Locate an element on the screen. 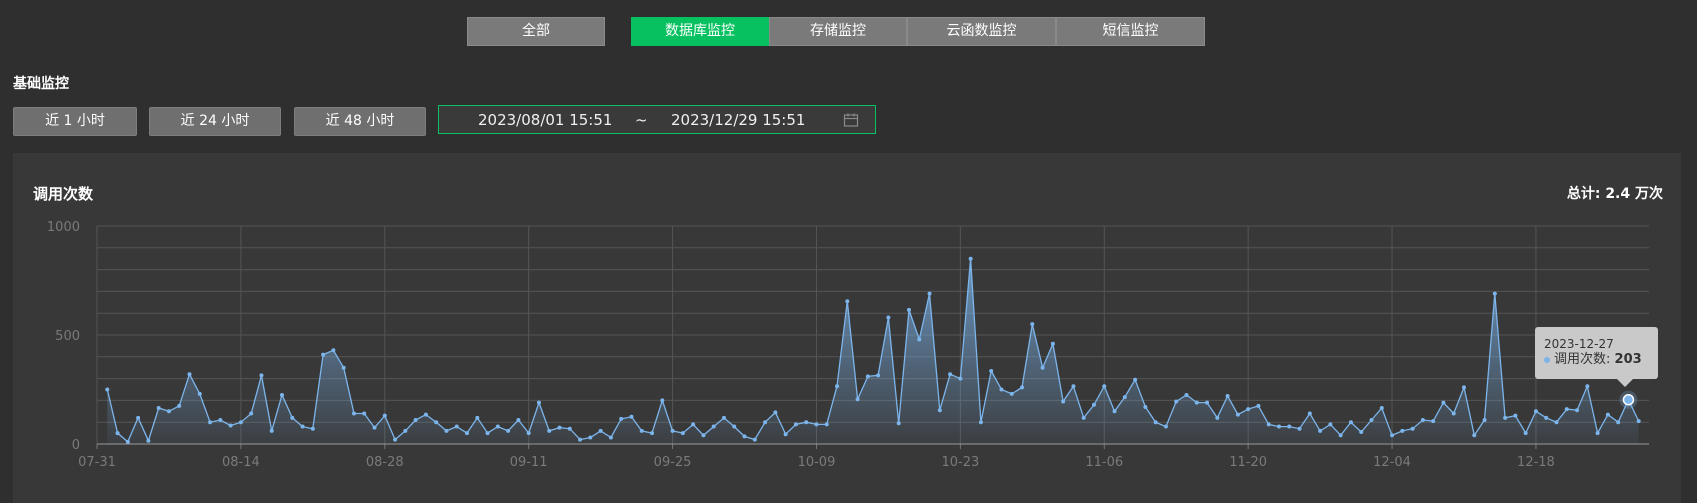 The width and height of the screenshot is (1697, 503). tooltip-date: 2023-12-27 is located at coordinates (1579, 344).